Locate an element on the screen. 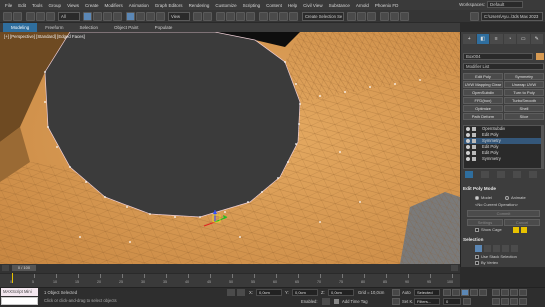  unwrap-uvw-button: Unwrap UVW is located at coordinates (524, 84).